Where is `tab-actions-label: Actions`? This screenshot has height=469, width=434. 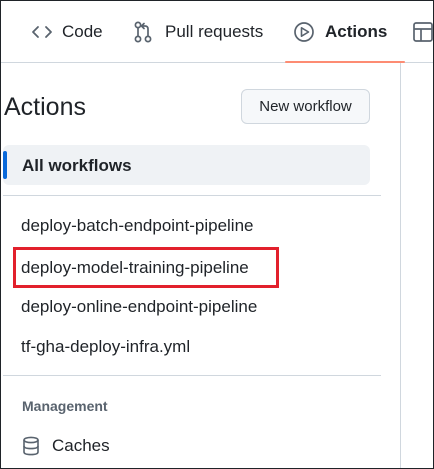
tab-actions-label: Actions is located at coordinates (356, 31).